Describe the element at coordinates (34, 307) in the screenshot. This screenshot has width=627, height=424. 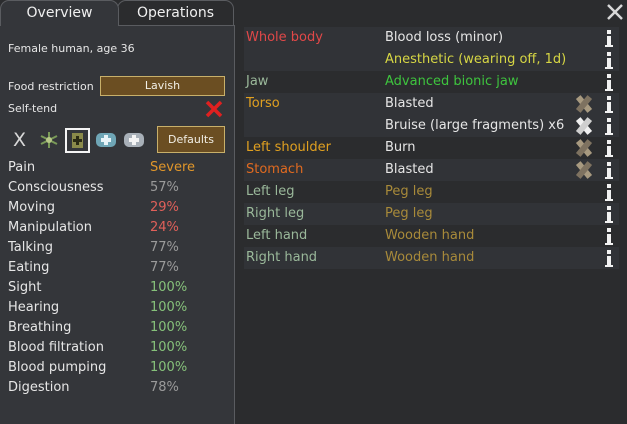
I see `capacity-name: Hearing` at that location.